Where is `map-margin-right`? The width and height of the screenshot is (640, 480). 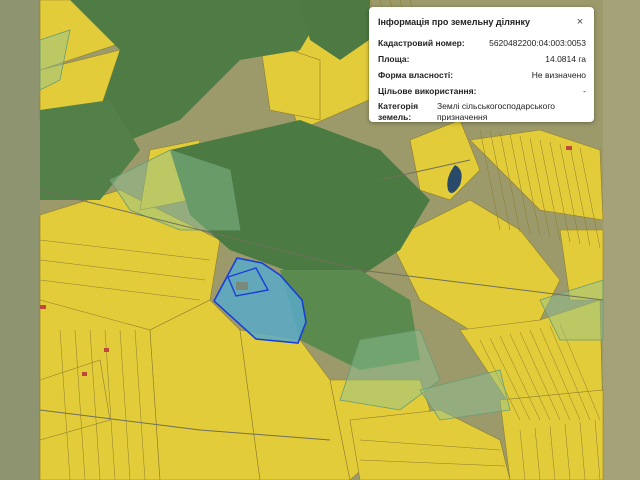 map-margin-right is located at coordinates (621, 240).